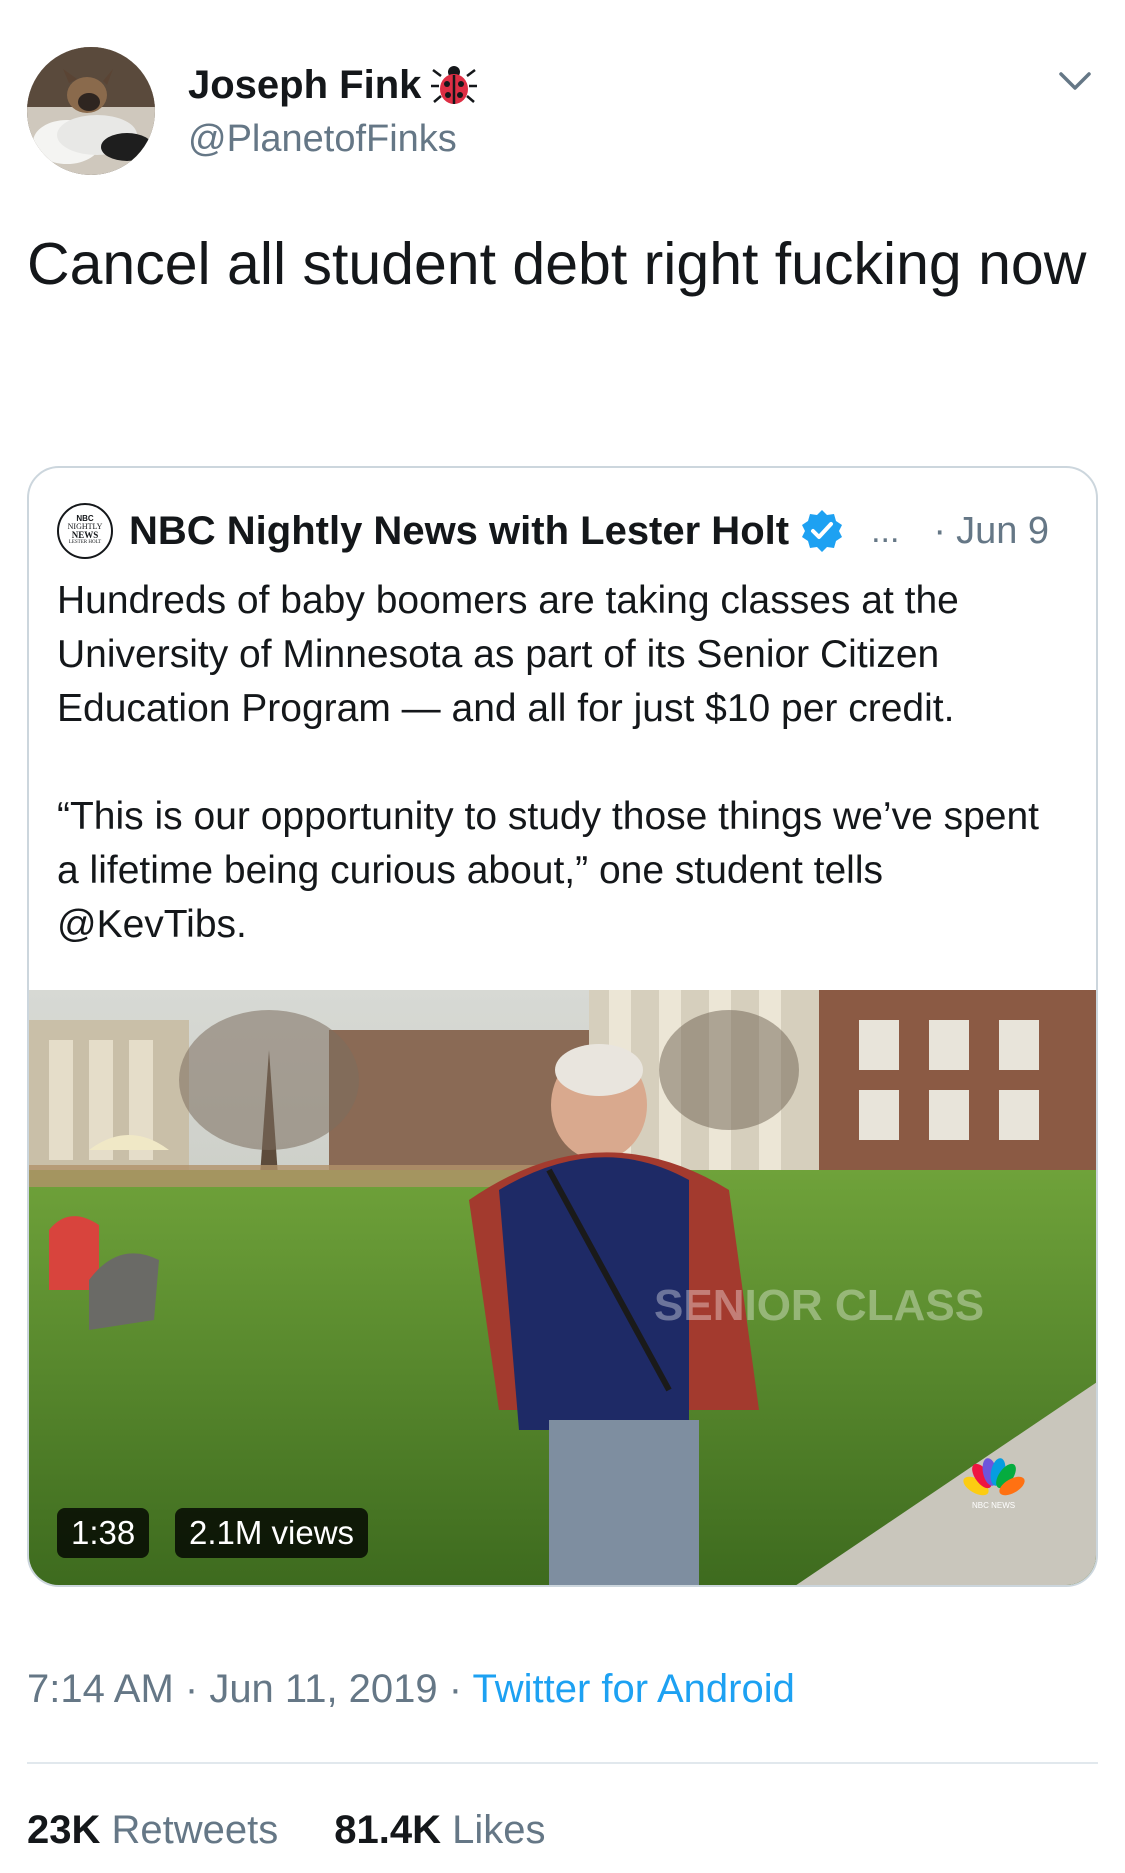 This screenshot has height=1873, width=1125. What do you see at coordinates (633, 1689) in the screenshot?
I see `tweet-source-link: Twitter for Android` at bounding box center [633, 1689].